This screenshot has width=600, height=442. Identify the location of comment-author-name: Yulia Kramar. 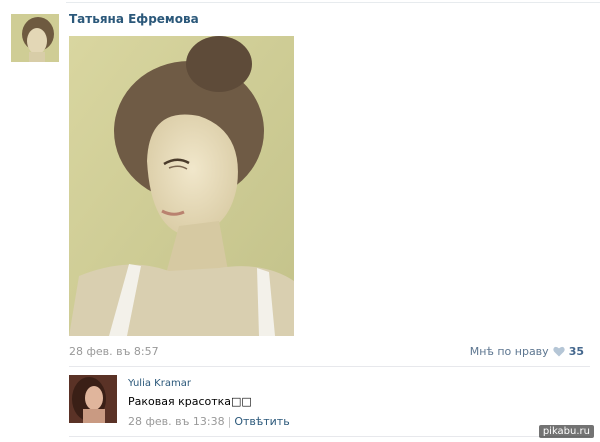
(159, 383).